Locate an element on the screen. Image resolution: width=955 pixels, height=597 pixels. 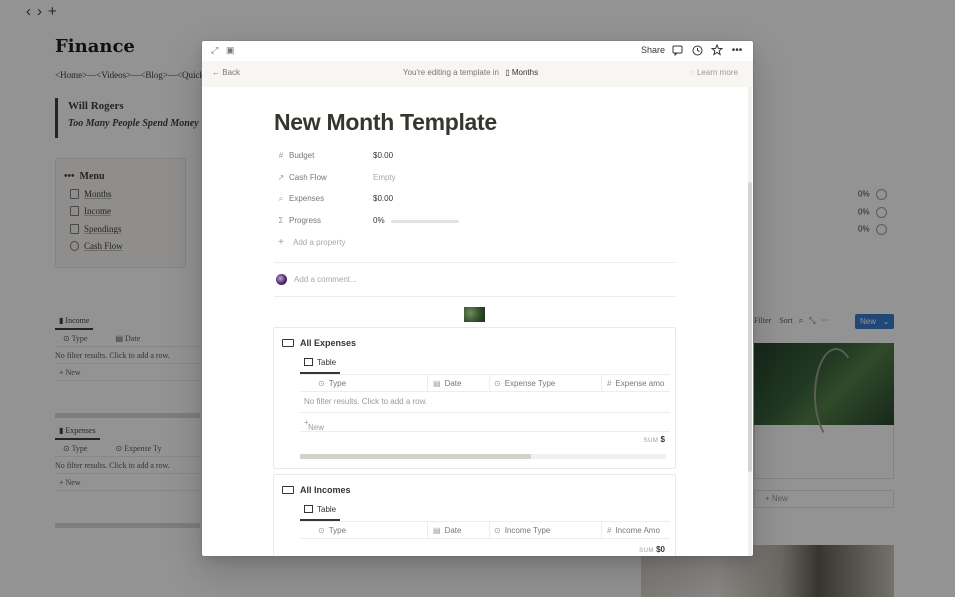
page-icon: ▯ is located at coordinates (507, 72).